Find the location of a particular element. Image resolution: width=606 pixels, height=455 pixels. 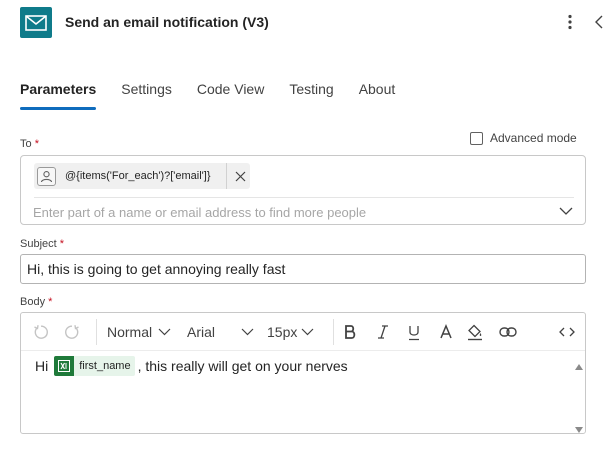

tab-settings: Settings is located at coordinates (146, 92).